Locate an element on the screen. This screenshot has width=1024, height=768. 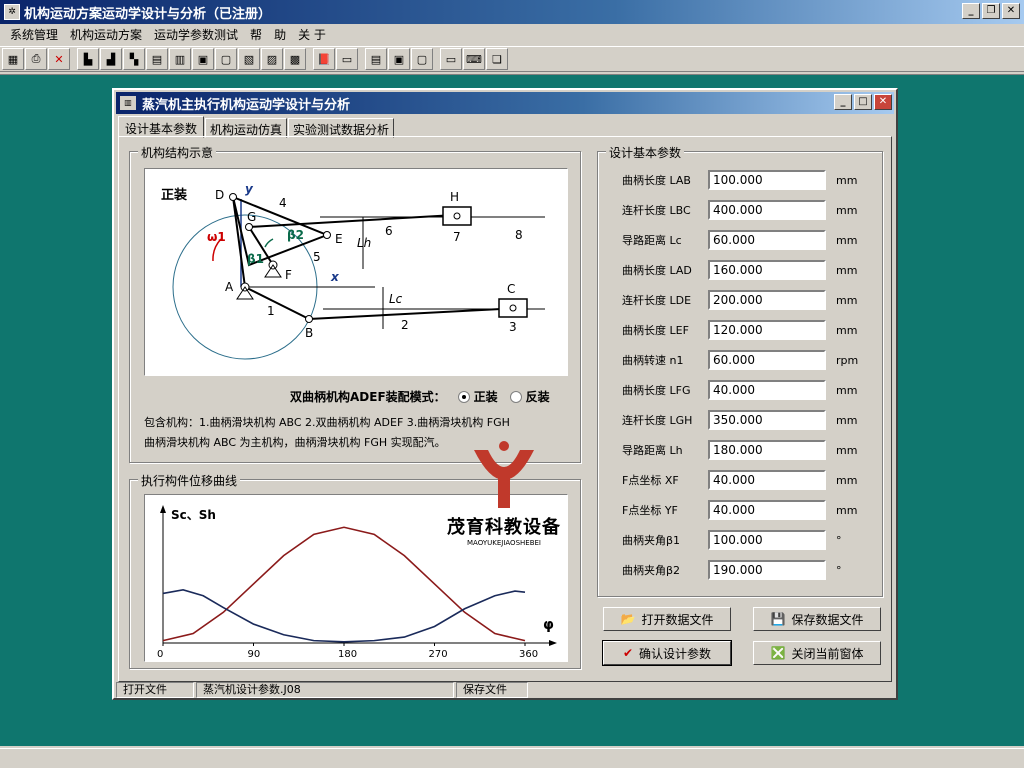
mechanism-10-icon: ▩ is located at coordinates (295, 59).